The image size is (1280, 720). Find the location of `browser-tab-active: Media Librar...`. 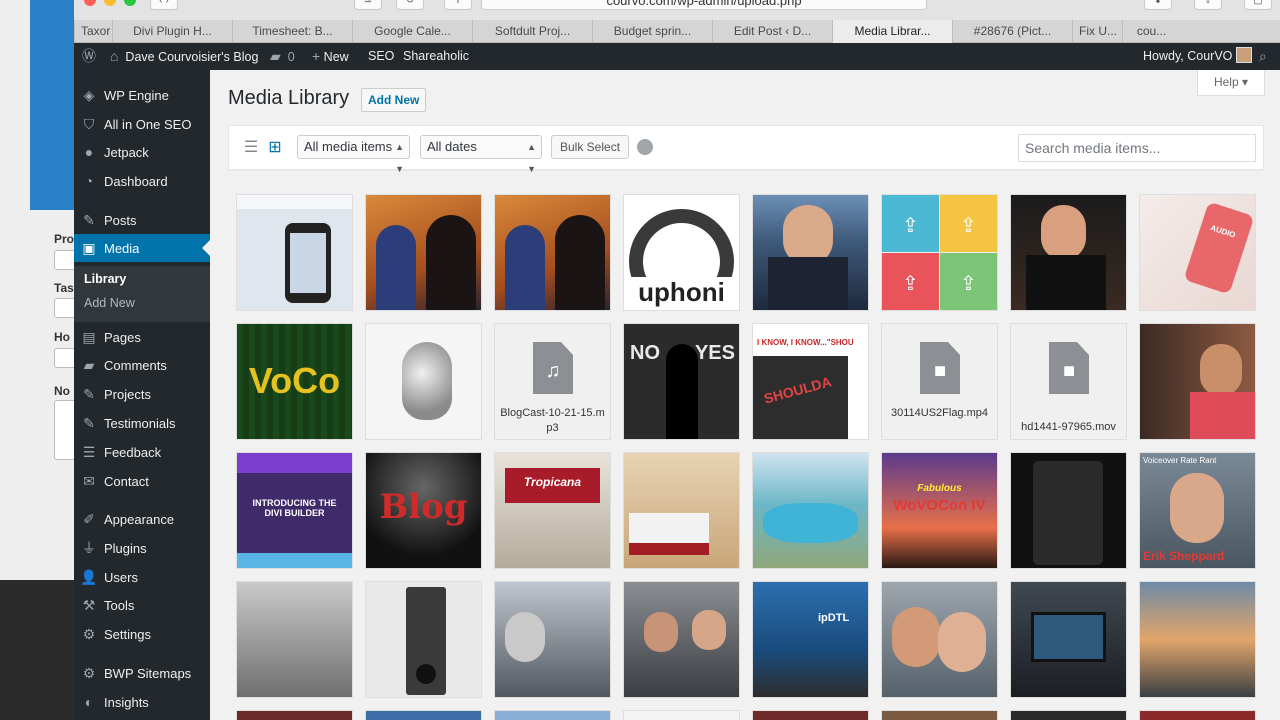

browser-tab-active: Media Librar... is located at coordinates (892, 31).